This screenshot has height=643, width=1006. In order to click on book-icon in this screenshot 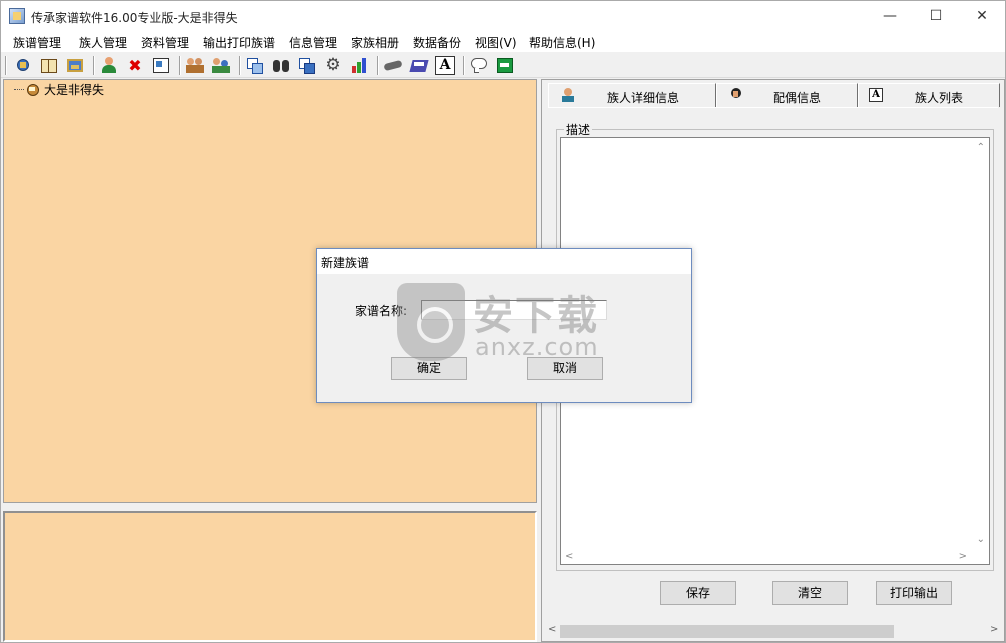, I will do `click(49, 65)`.